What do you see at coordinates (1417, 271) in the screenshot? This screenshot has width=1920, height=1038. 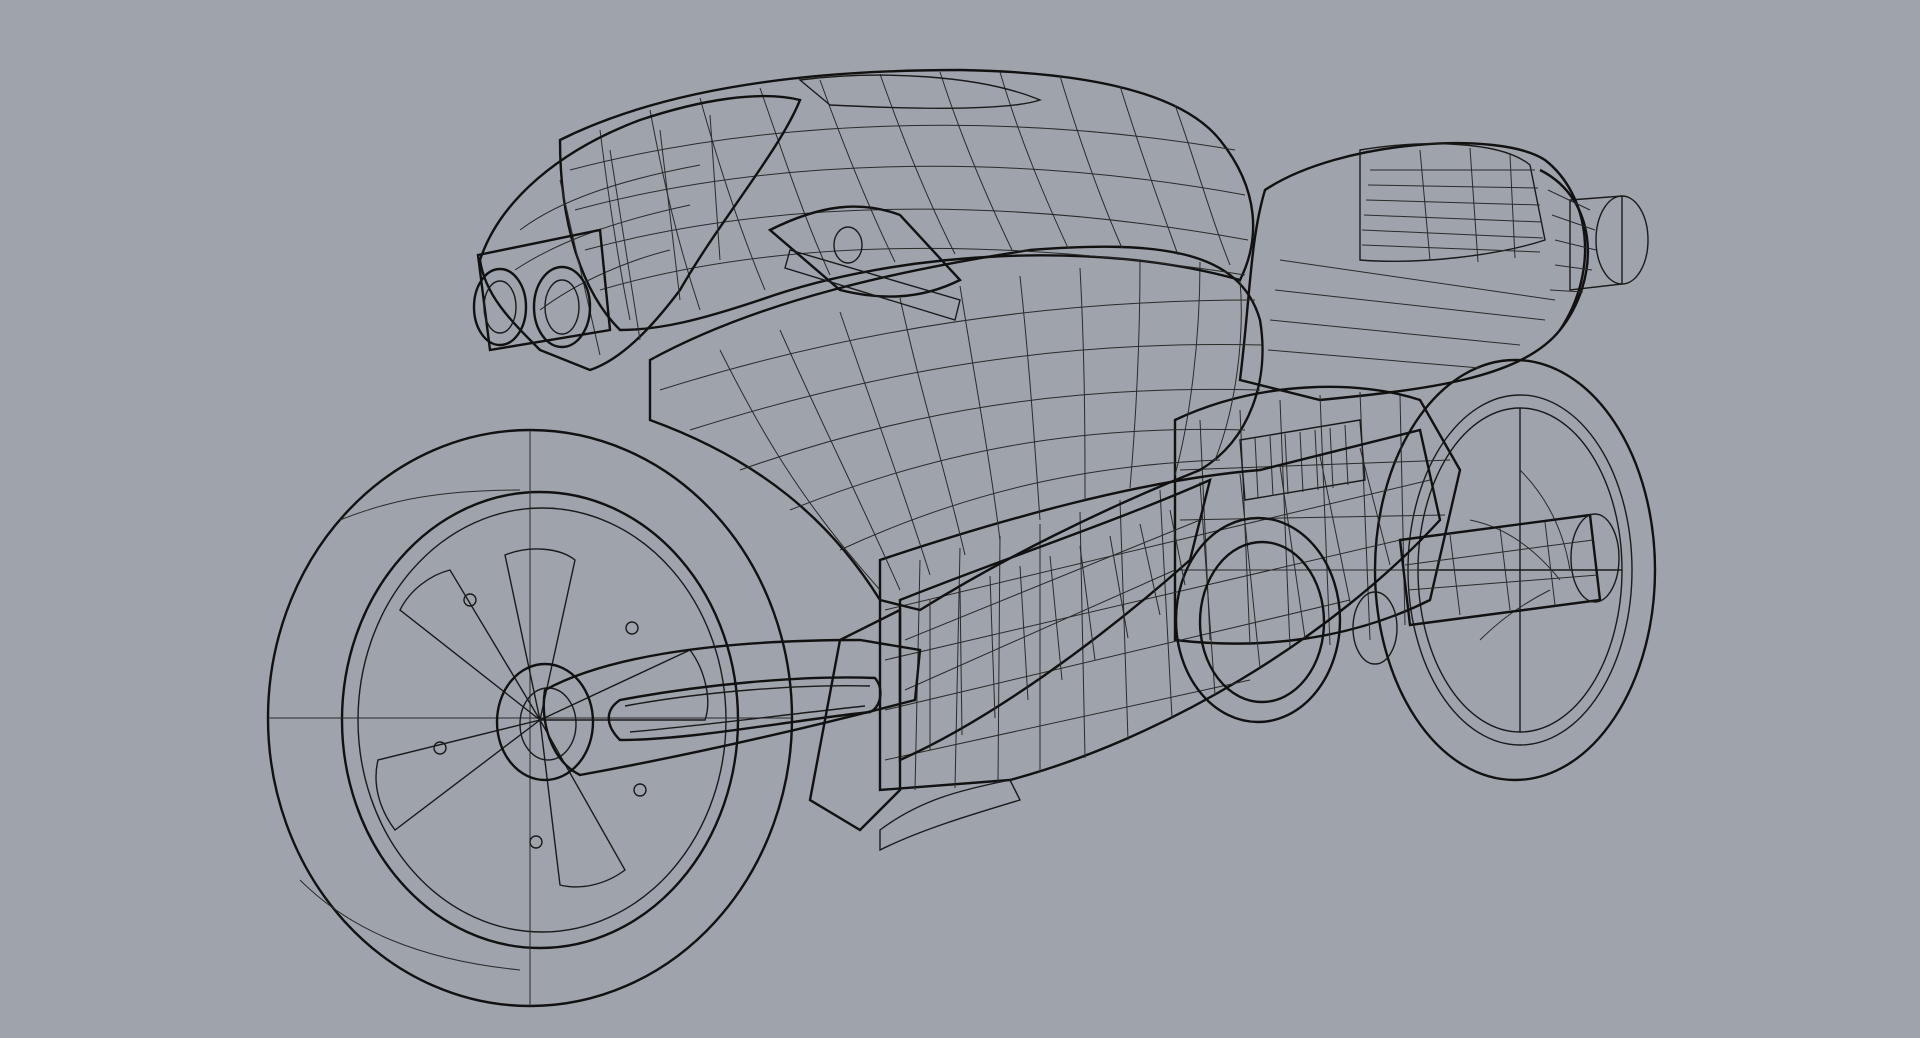 I see `seat-tail` at bounding box center [1417, 271].